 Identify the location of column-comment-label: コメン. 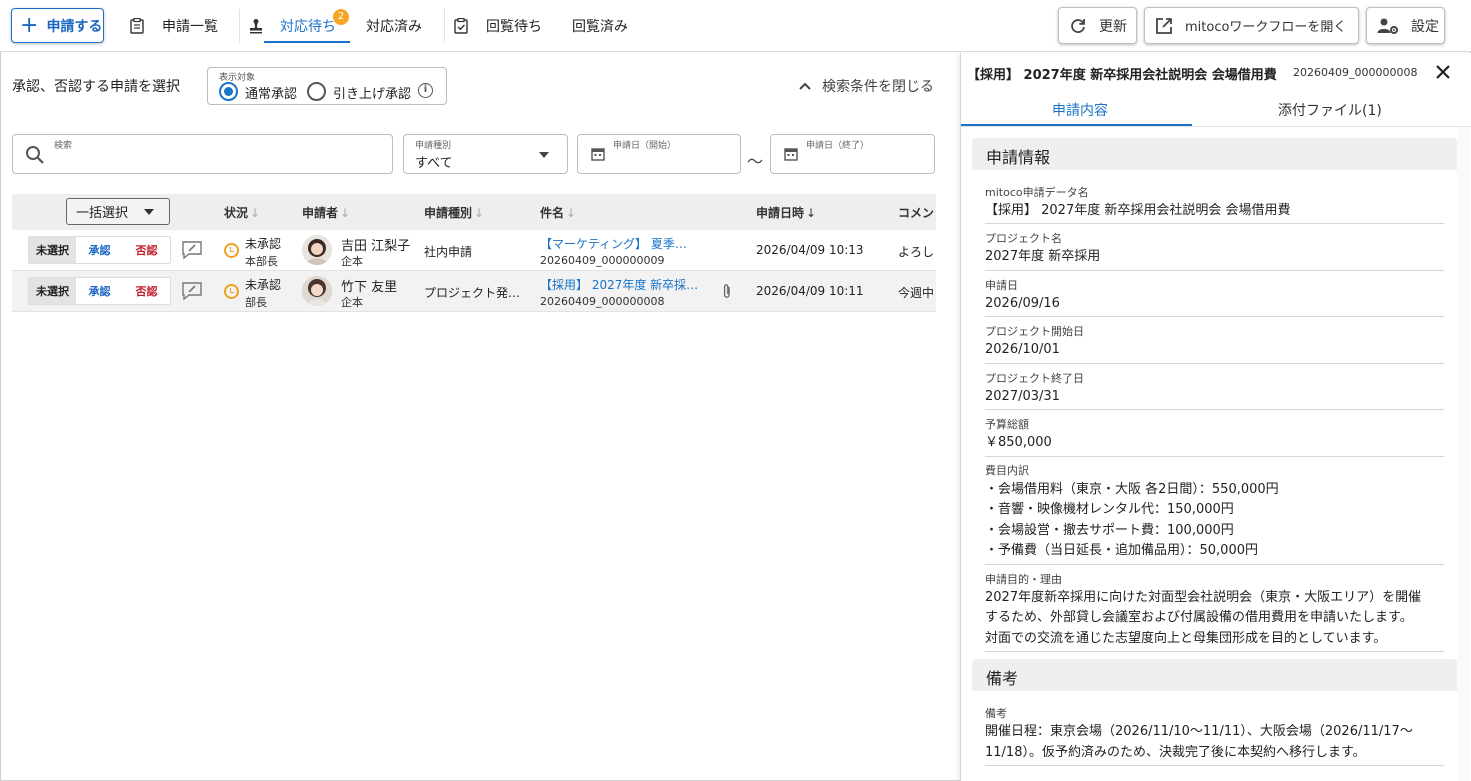
(916, 213).